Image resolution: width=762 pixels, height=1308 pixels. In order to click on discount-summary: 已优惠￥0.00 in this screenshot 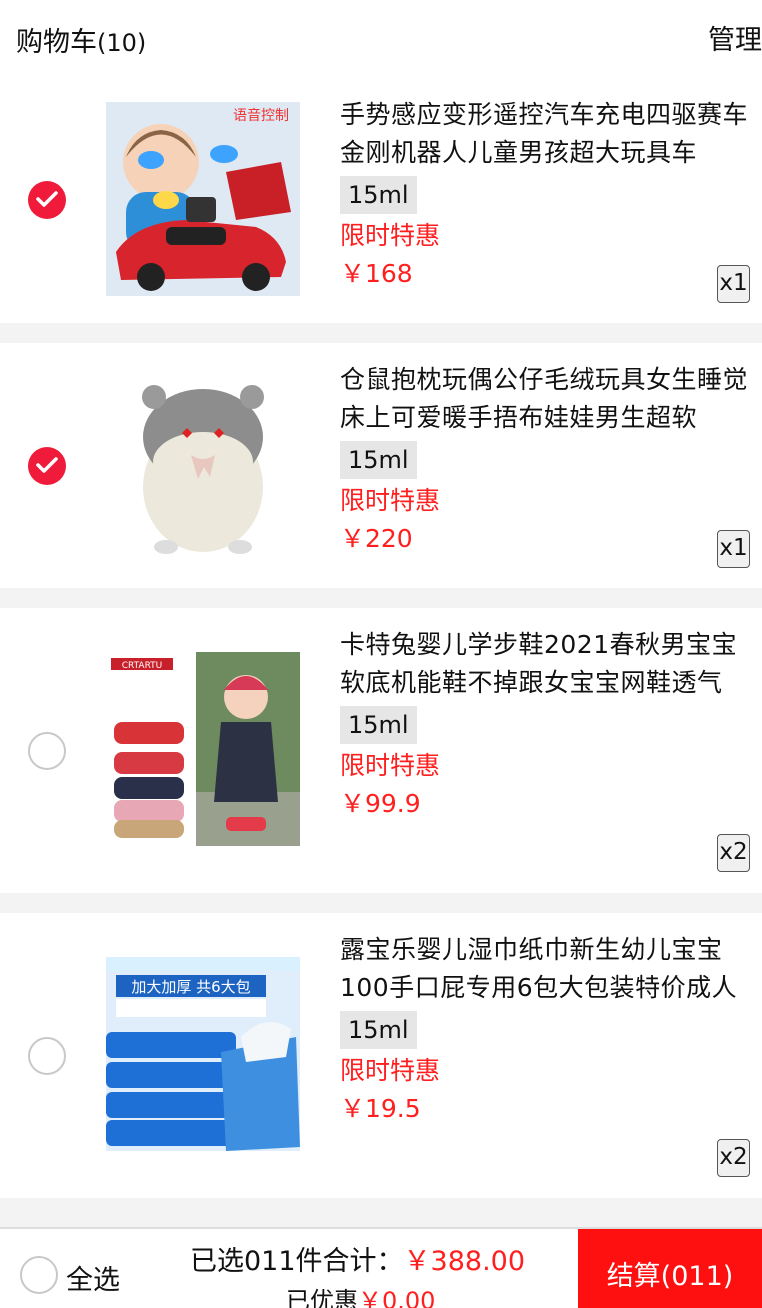, I will do `click(360, 1294)`.